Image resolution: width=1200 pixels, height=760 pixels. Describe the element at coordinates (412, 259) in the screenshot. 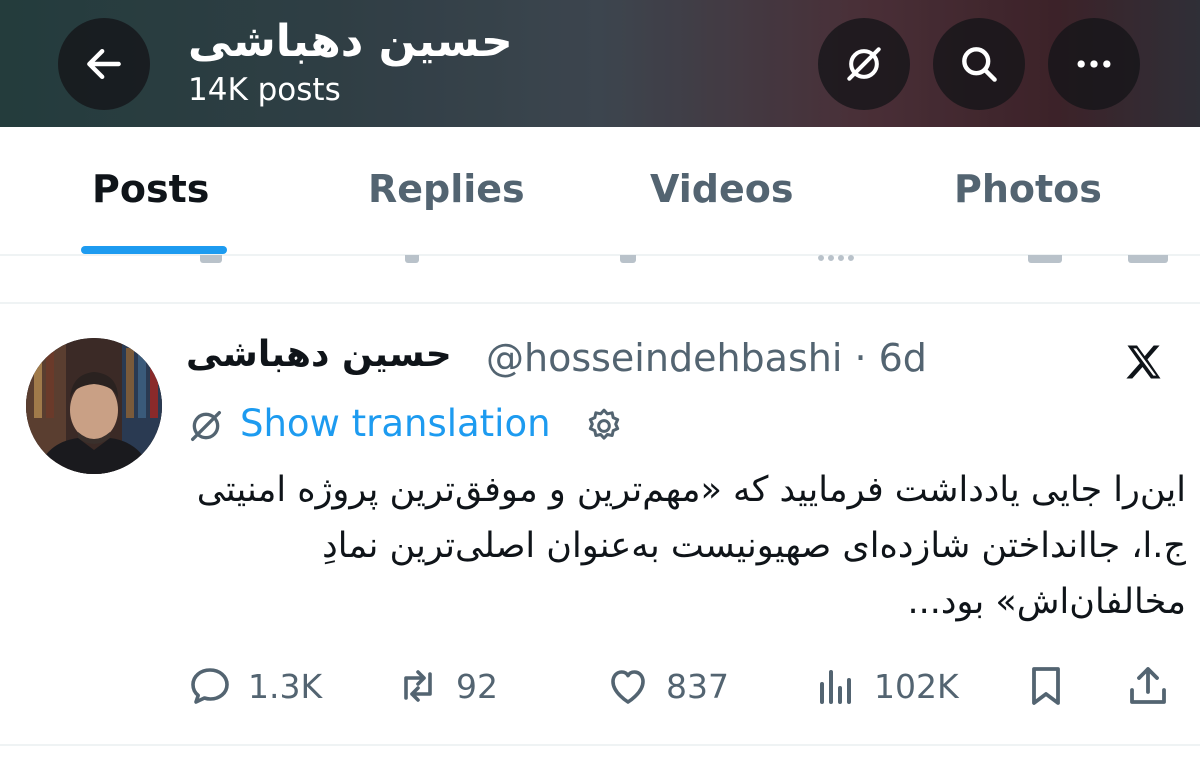

I see `prev-retweet-icon` at that location.